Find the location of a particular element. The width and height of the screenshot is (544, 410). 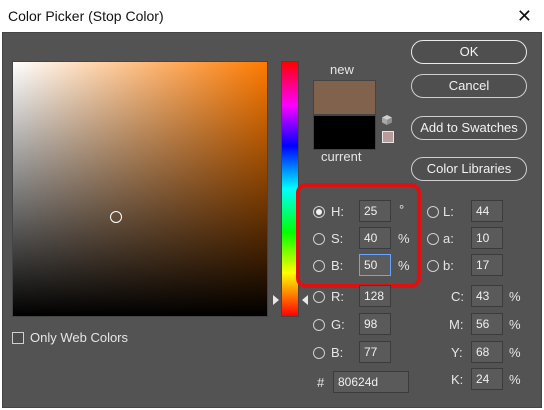

field-m: 56 is located at coordinates (487, 324).